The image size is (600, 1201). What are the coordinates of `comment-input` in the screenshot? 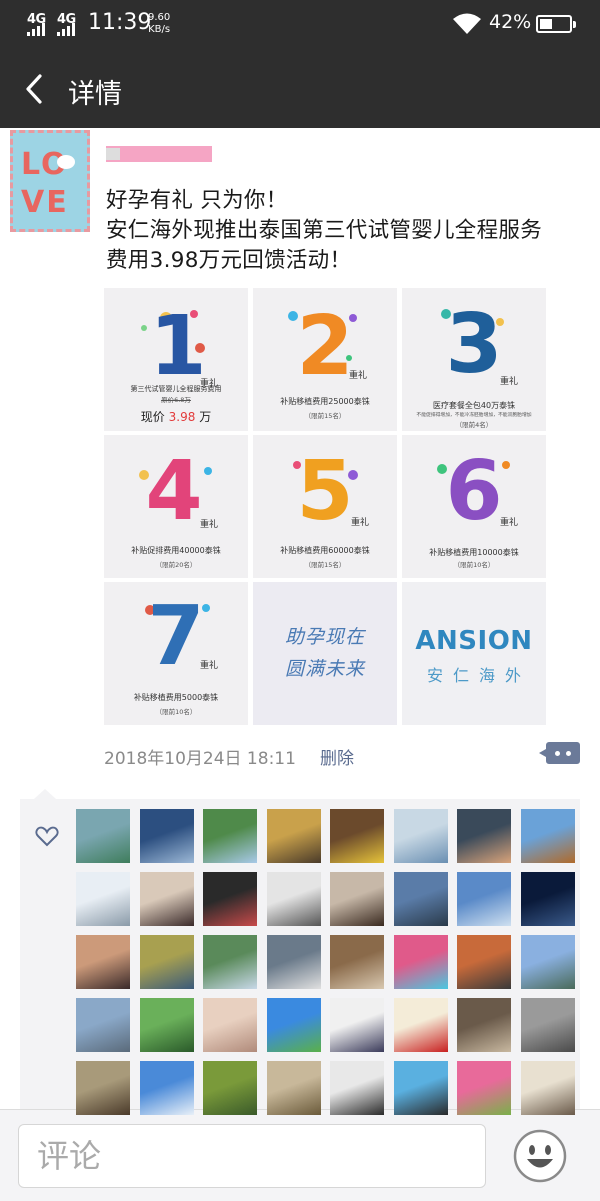 It's located at (252, 1156).